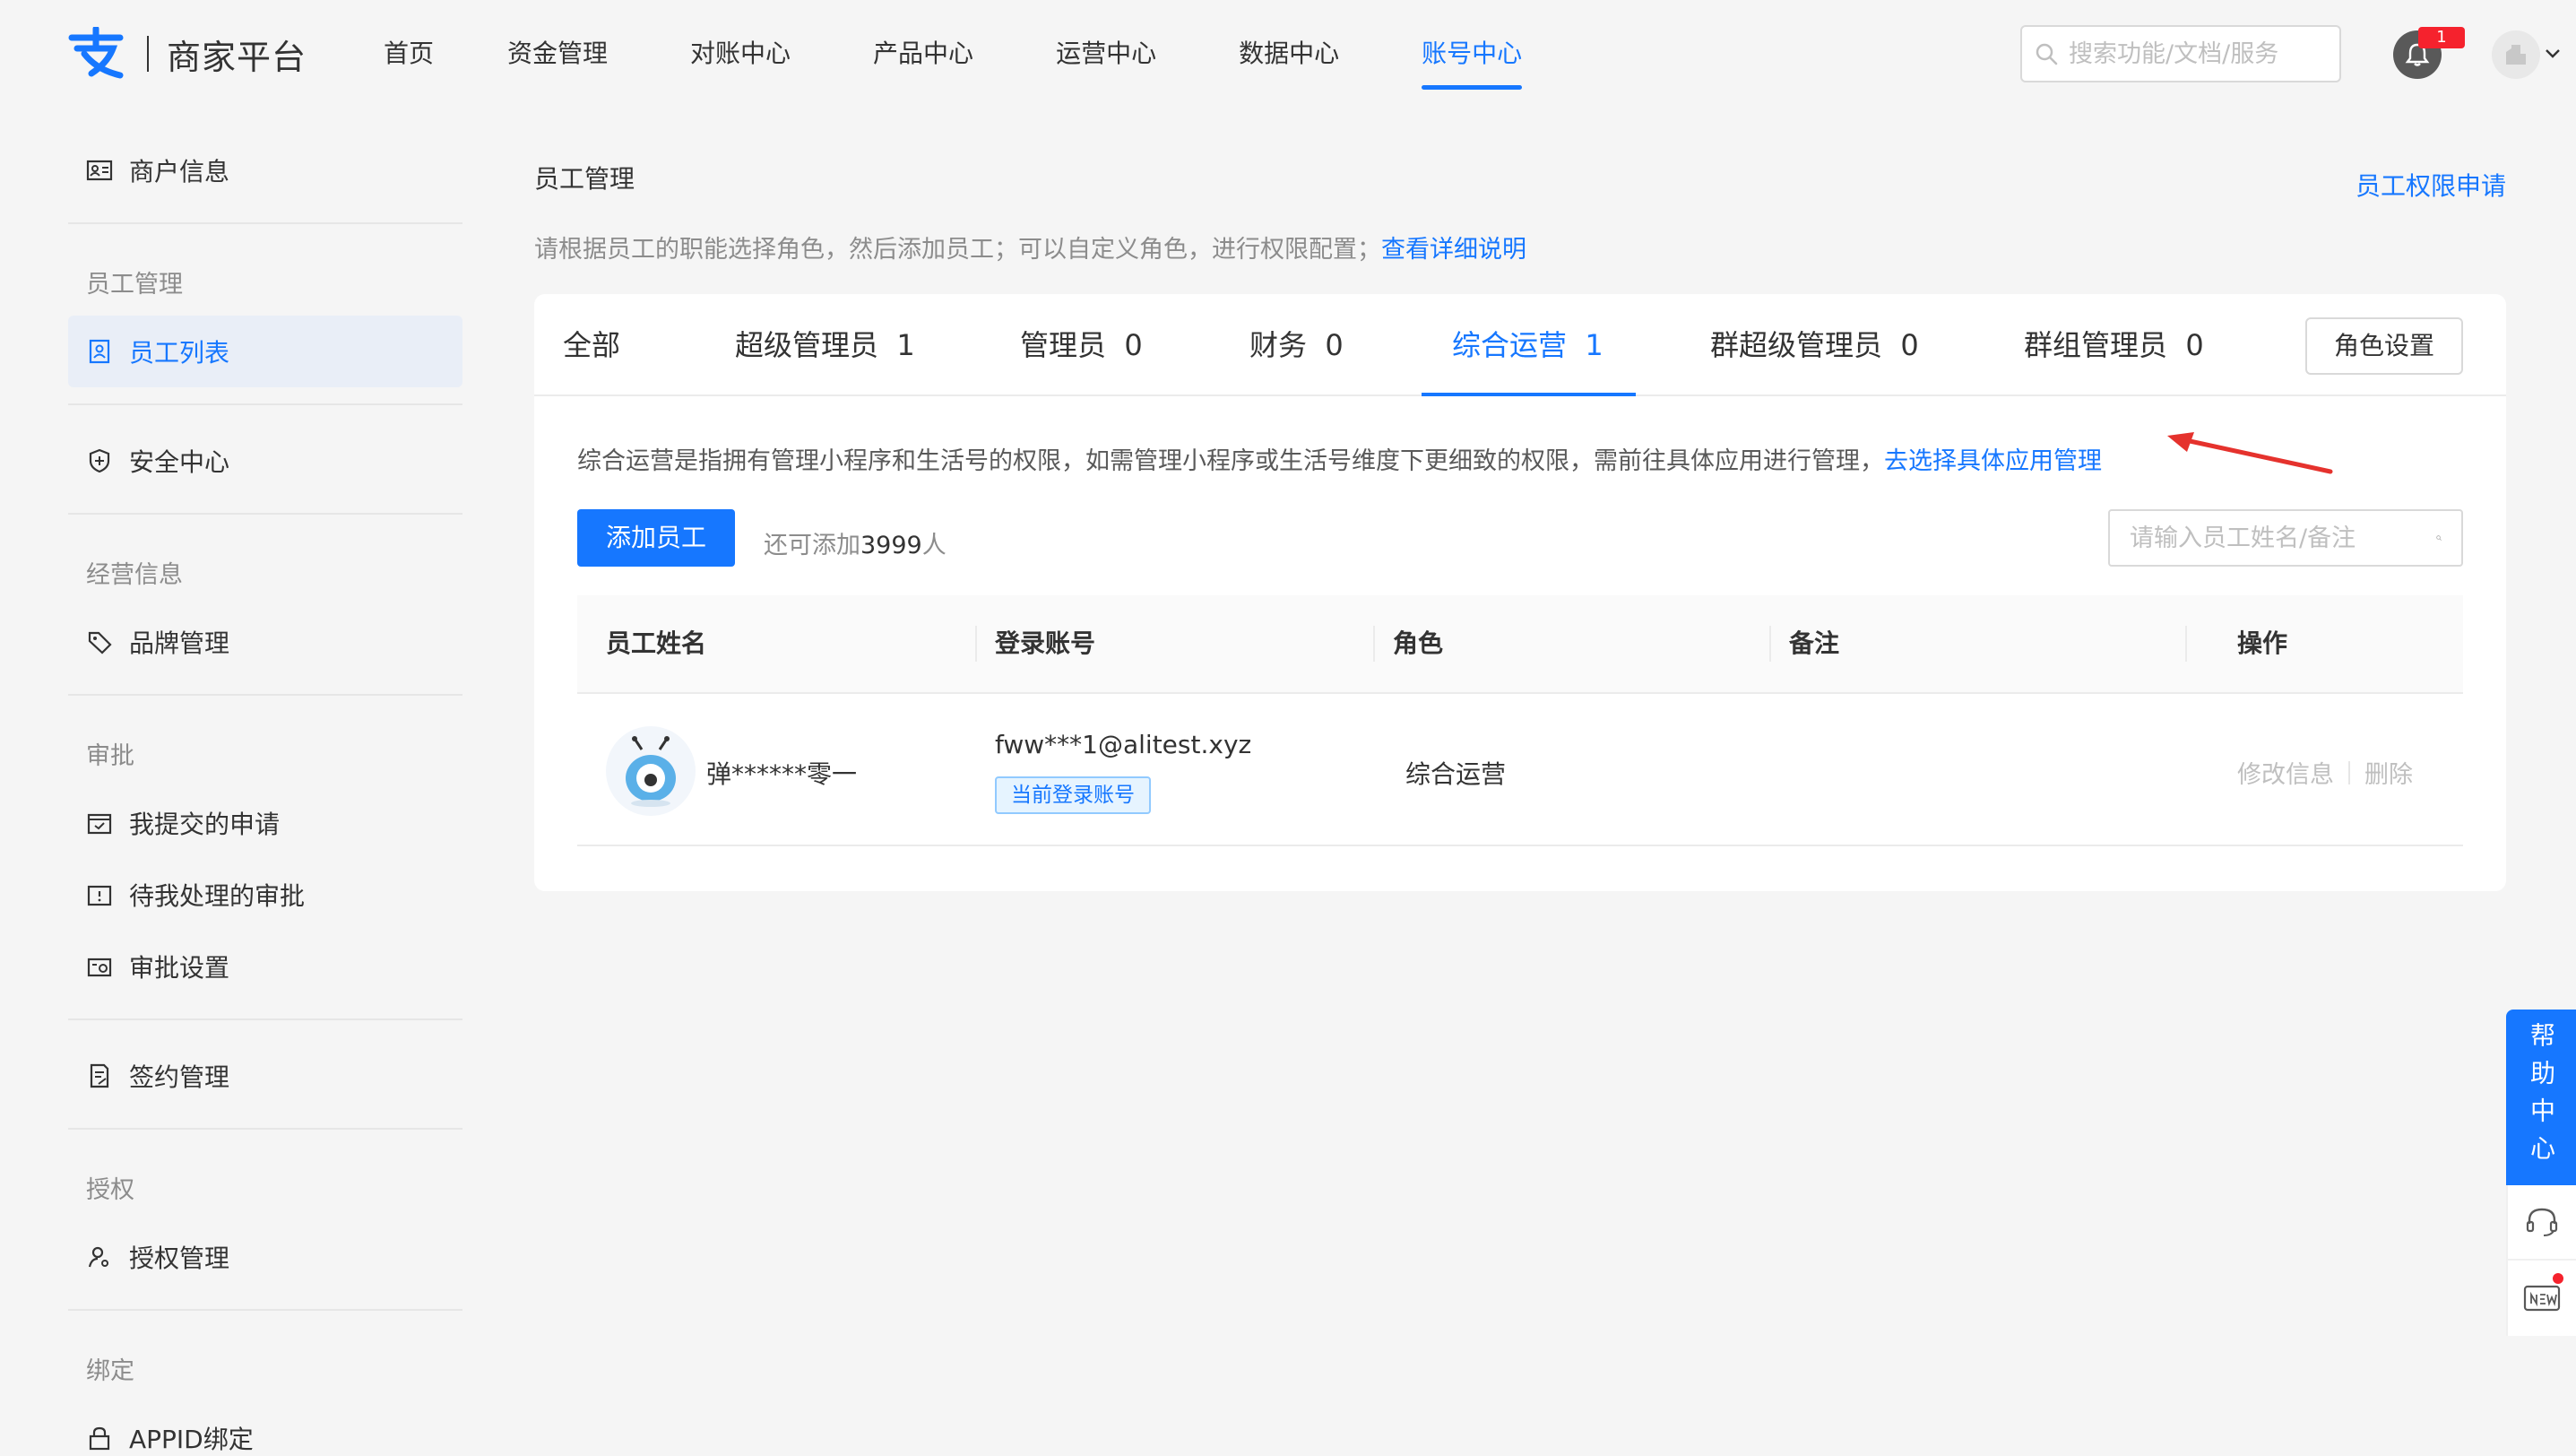  Describe the element at coordinates (265, 1429) in the screenshot. I see `sidebar-item-appid-binding: APPID绑定` at that location.